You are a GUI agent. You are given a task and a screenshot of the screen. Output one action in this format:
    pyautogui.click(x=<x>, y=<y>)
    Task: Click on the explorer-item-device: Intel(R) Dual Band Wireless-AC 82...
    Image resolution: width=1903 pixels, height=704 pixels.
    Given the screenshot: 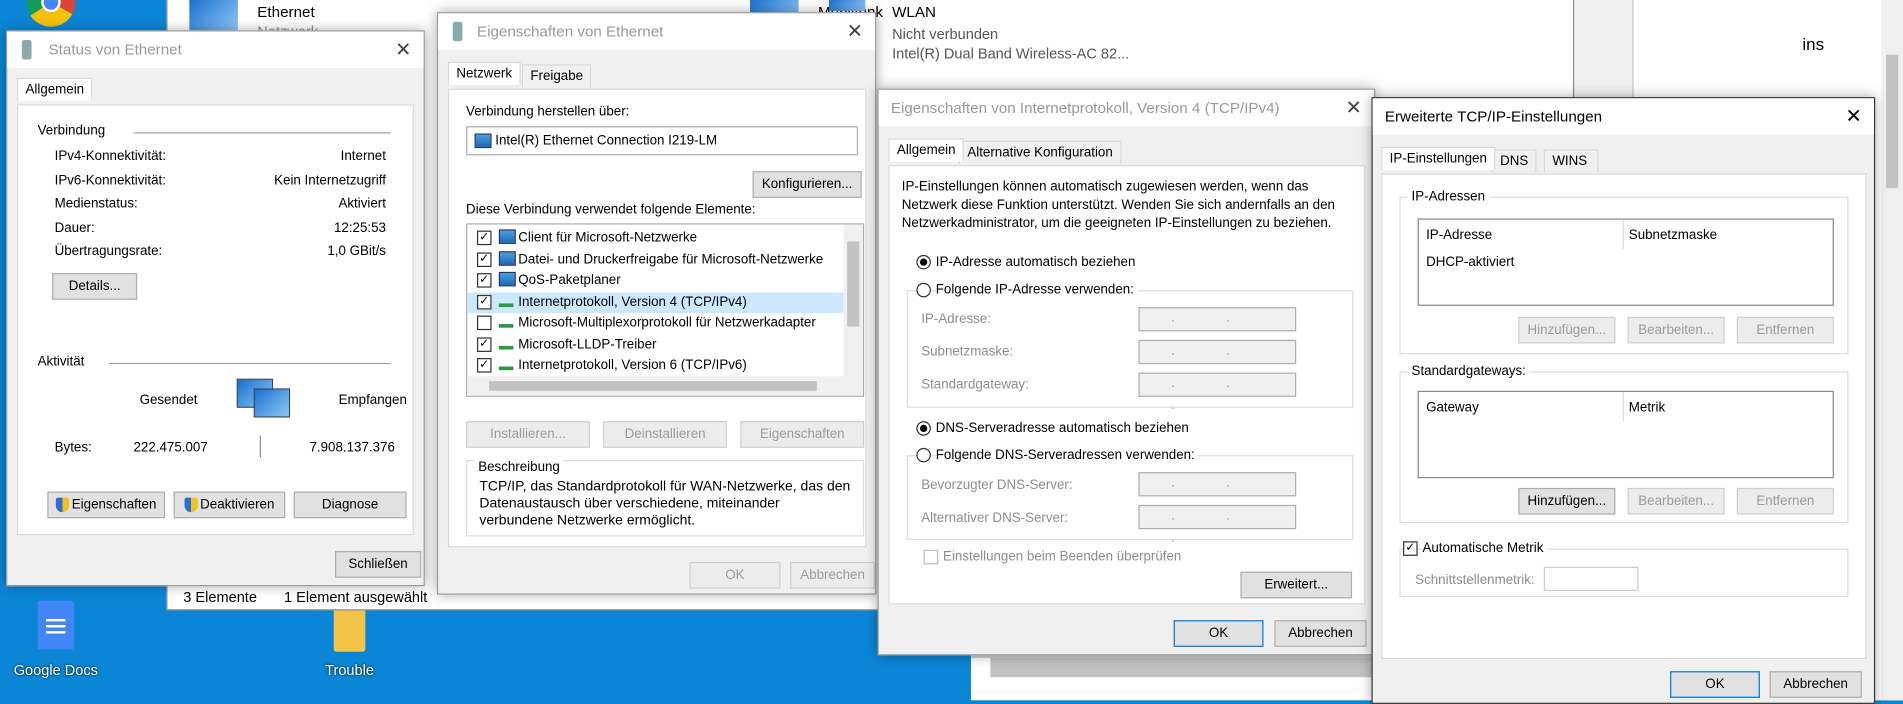 What is the action you would take?
    pyautogui.click(x=1011, y=53)
    